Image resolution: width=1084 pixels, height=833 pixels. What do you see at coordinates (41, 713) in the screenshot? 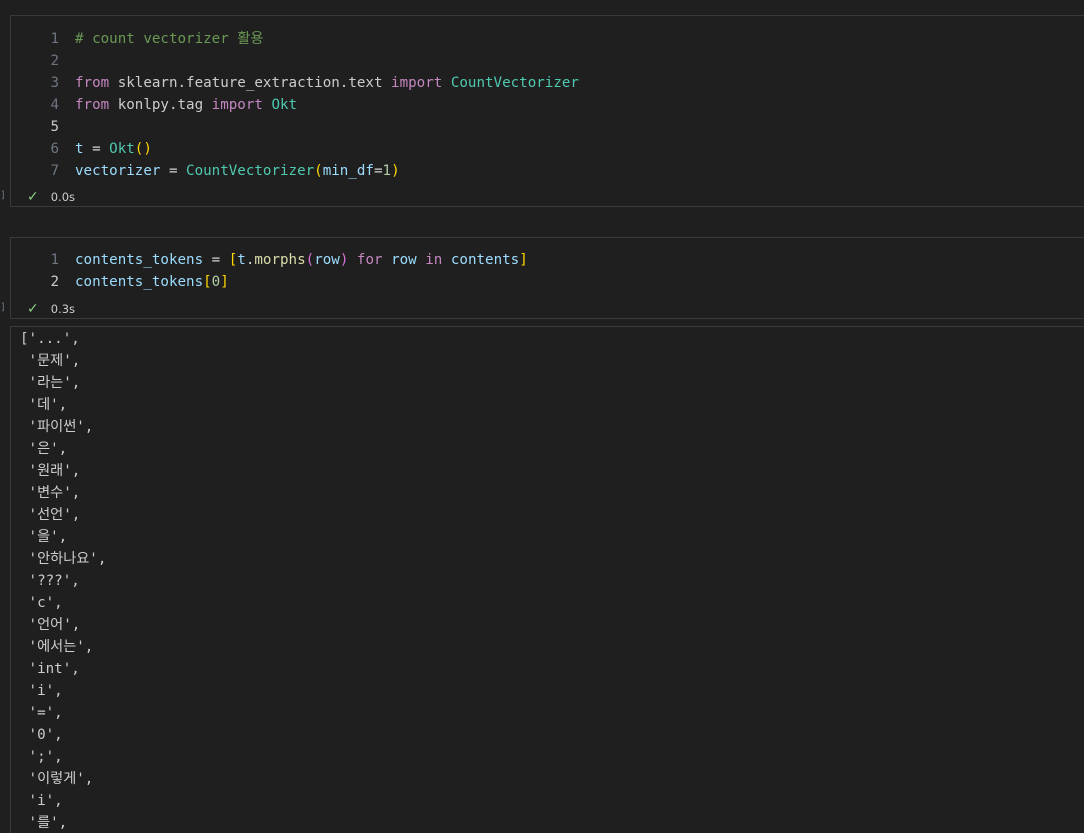
I see `output-line: '=',` at bounding box center [41, 713].